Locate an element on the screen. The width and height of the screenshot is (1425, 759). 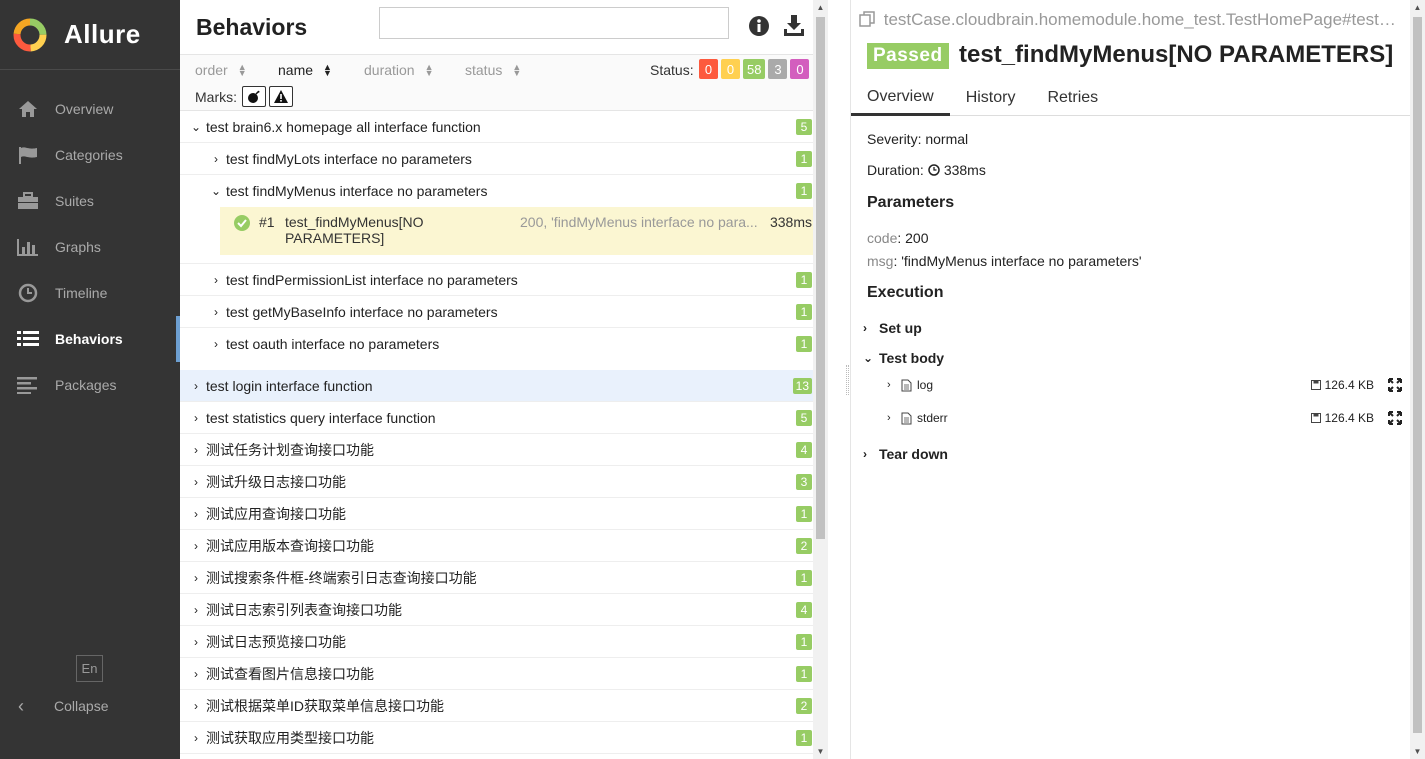
flaky-mark-button is located at coordinates (254, 96).